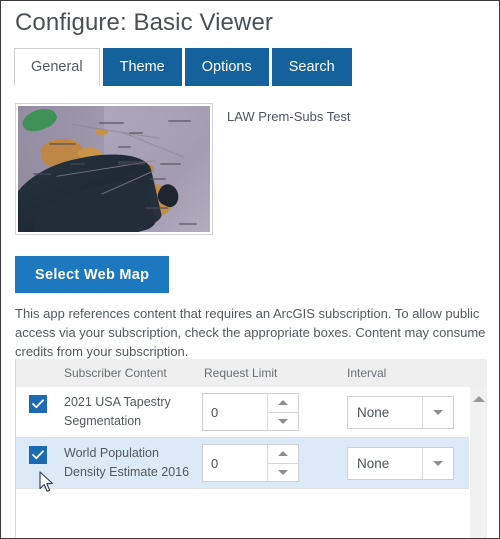  I want to click on table-row: 2021 USA Tapestry Segmentation 0 None, so click(251, 412).